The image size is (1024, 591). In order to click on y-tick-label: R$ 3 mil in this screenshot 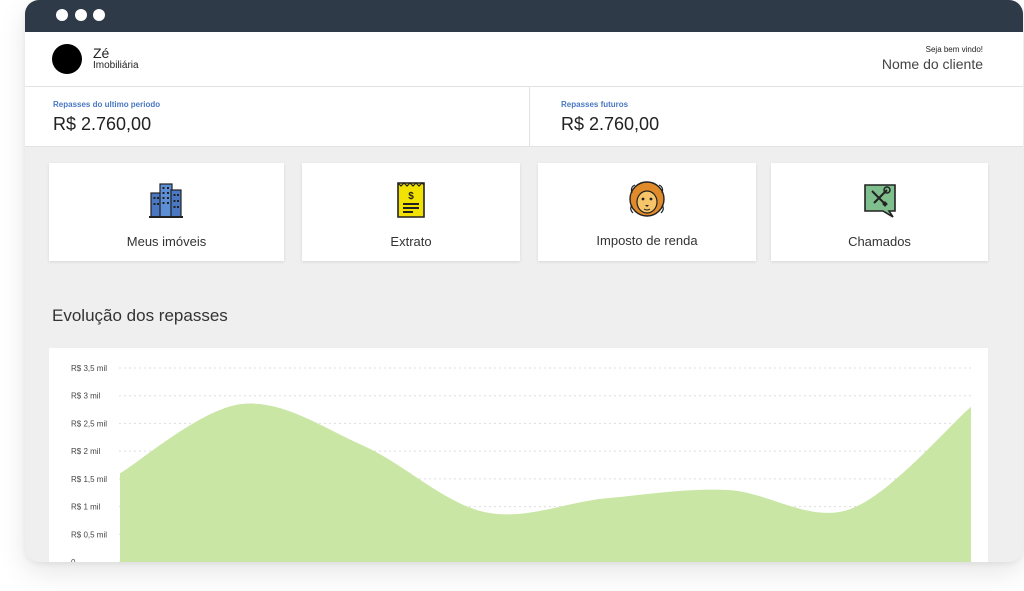, I will do `click(86, 396)`.